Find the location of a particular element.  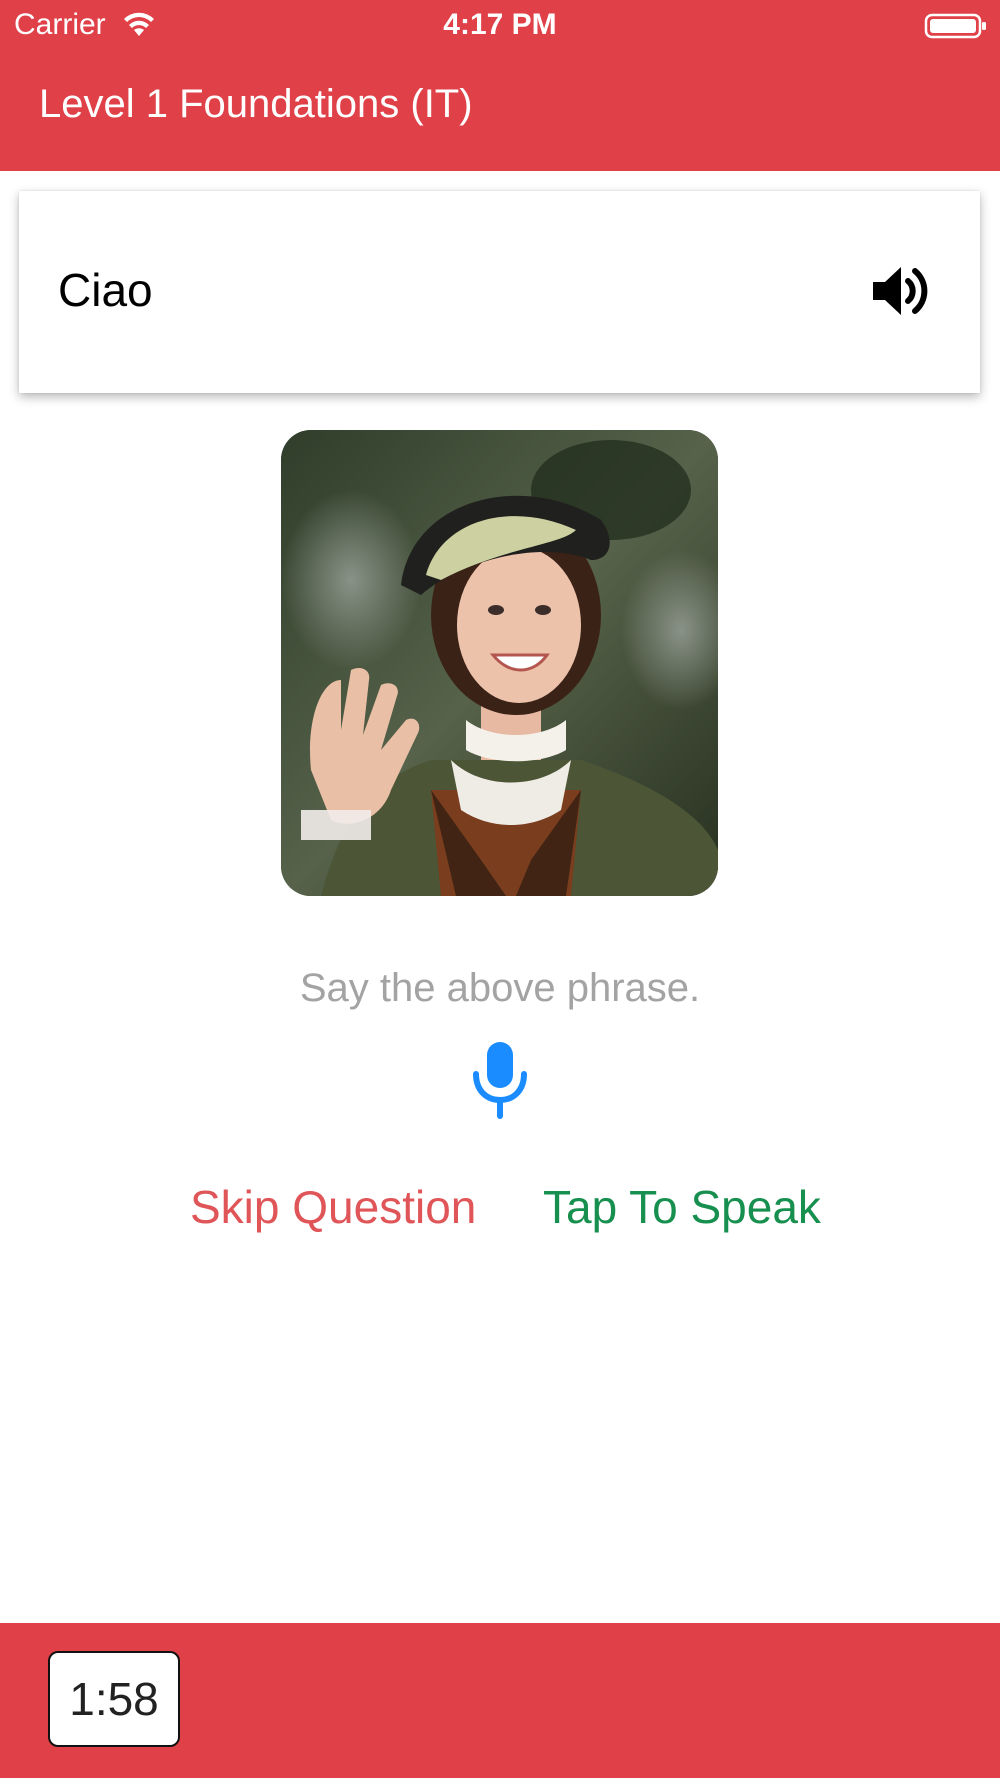

phrase-text: Ciao is located at coordinates (105, 290).